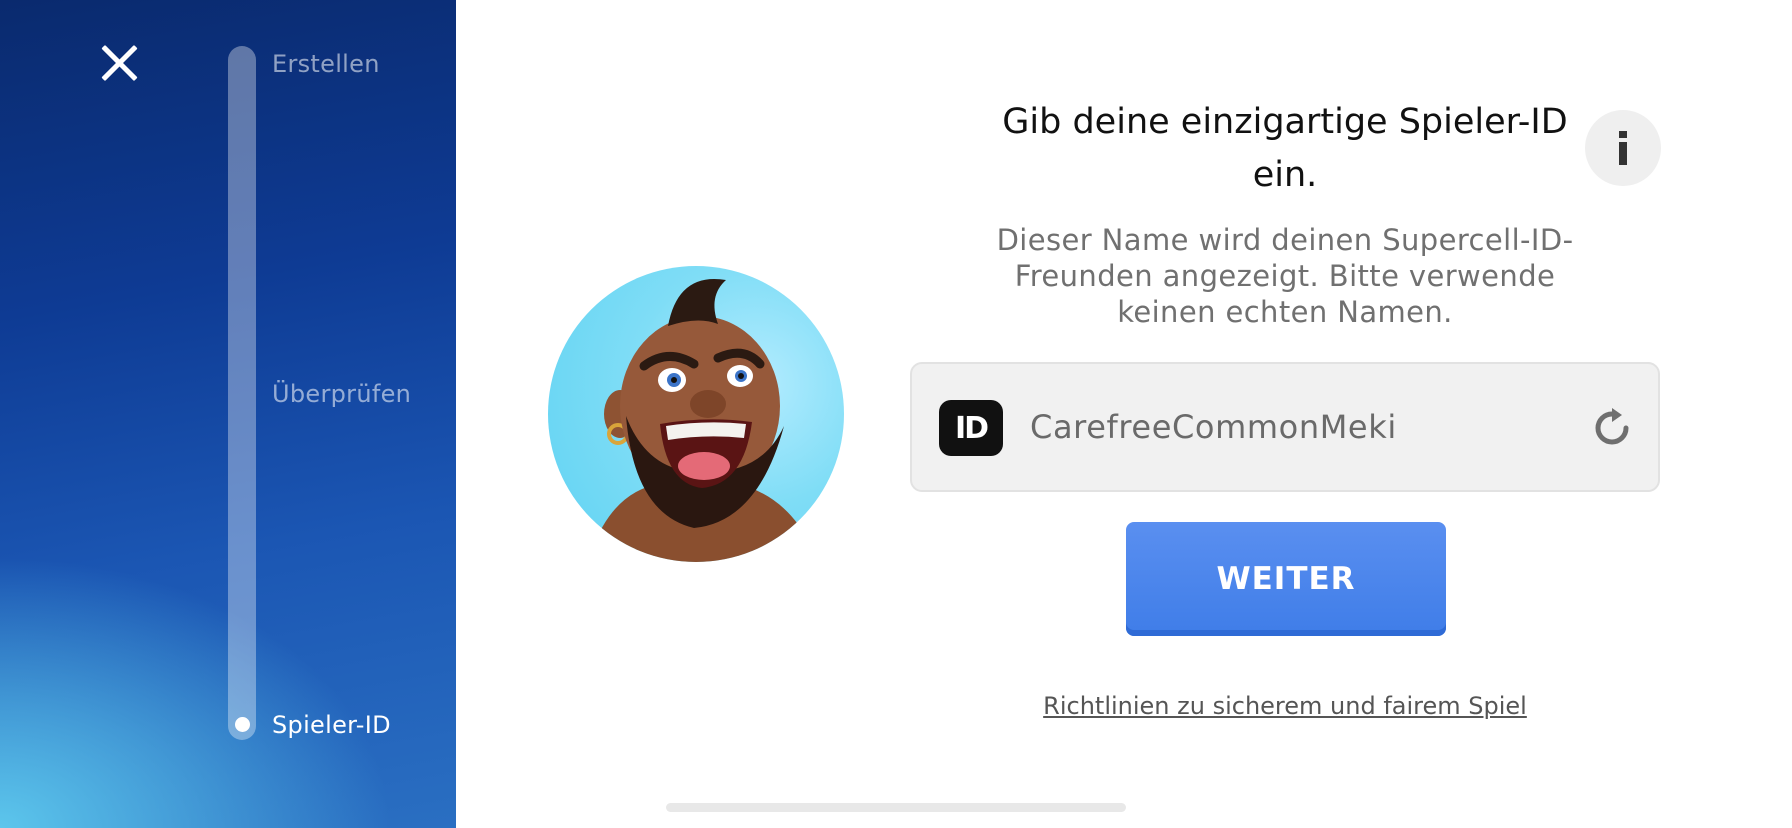 The image size is (1792, 828). What do you see at coordinates (703, 420) in the screenshot?
I see `hog-rider-portrait` at bounding box center [703, 420].